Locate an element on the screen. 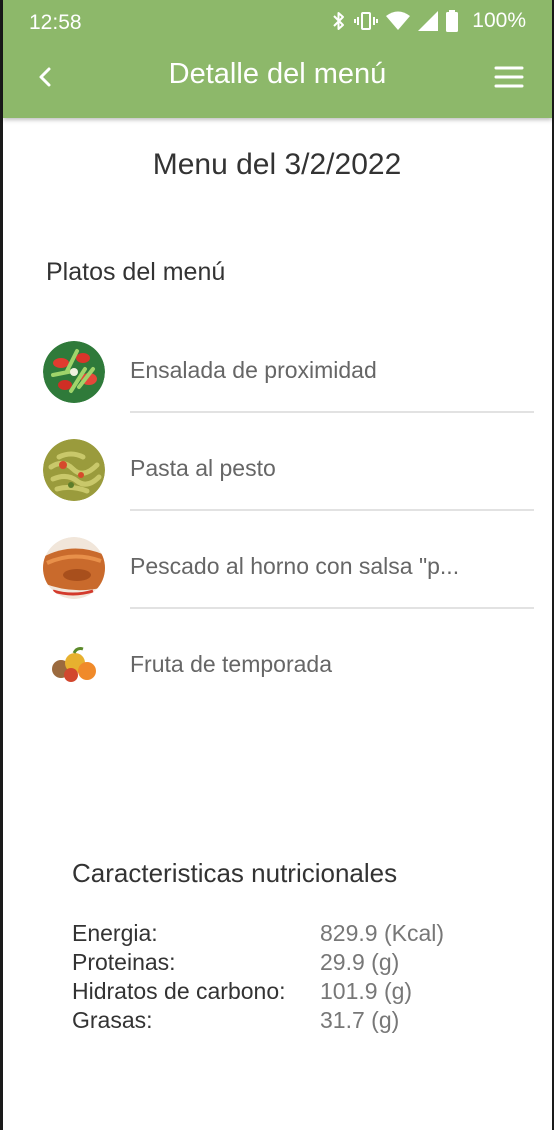 The width and height of the screenshot is (554, 1130). nutrition-row: Grasas: 31.7 (g) is located at coordinates (287, 1022).